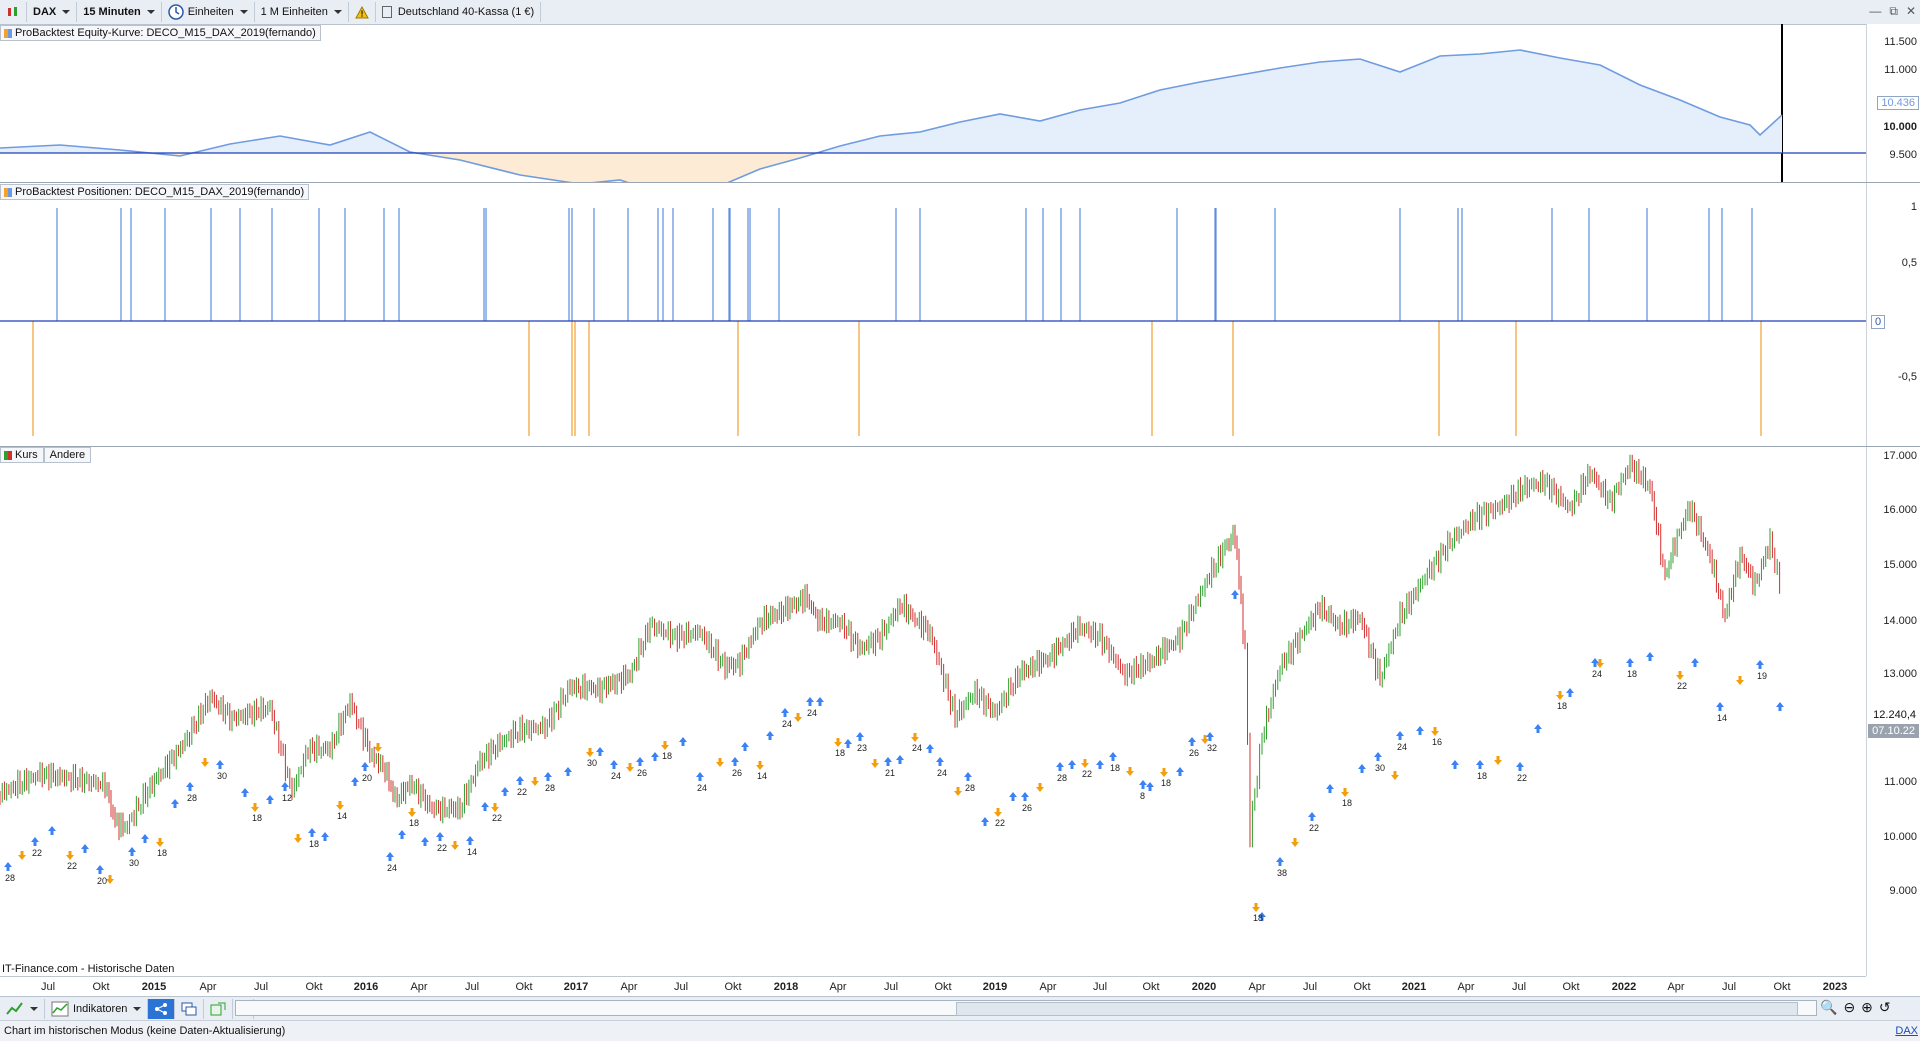 The image size is (1920, 1041). Describe the element at coordinates (1906, 1031) in the screenshot. I see `dax-link: DAX` at that location.